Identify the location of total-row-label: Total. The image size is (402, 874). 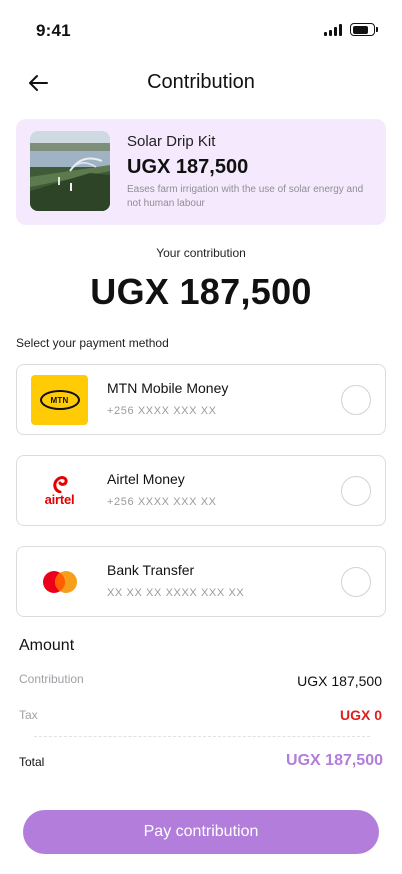
(32, 762).